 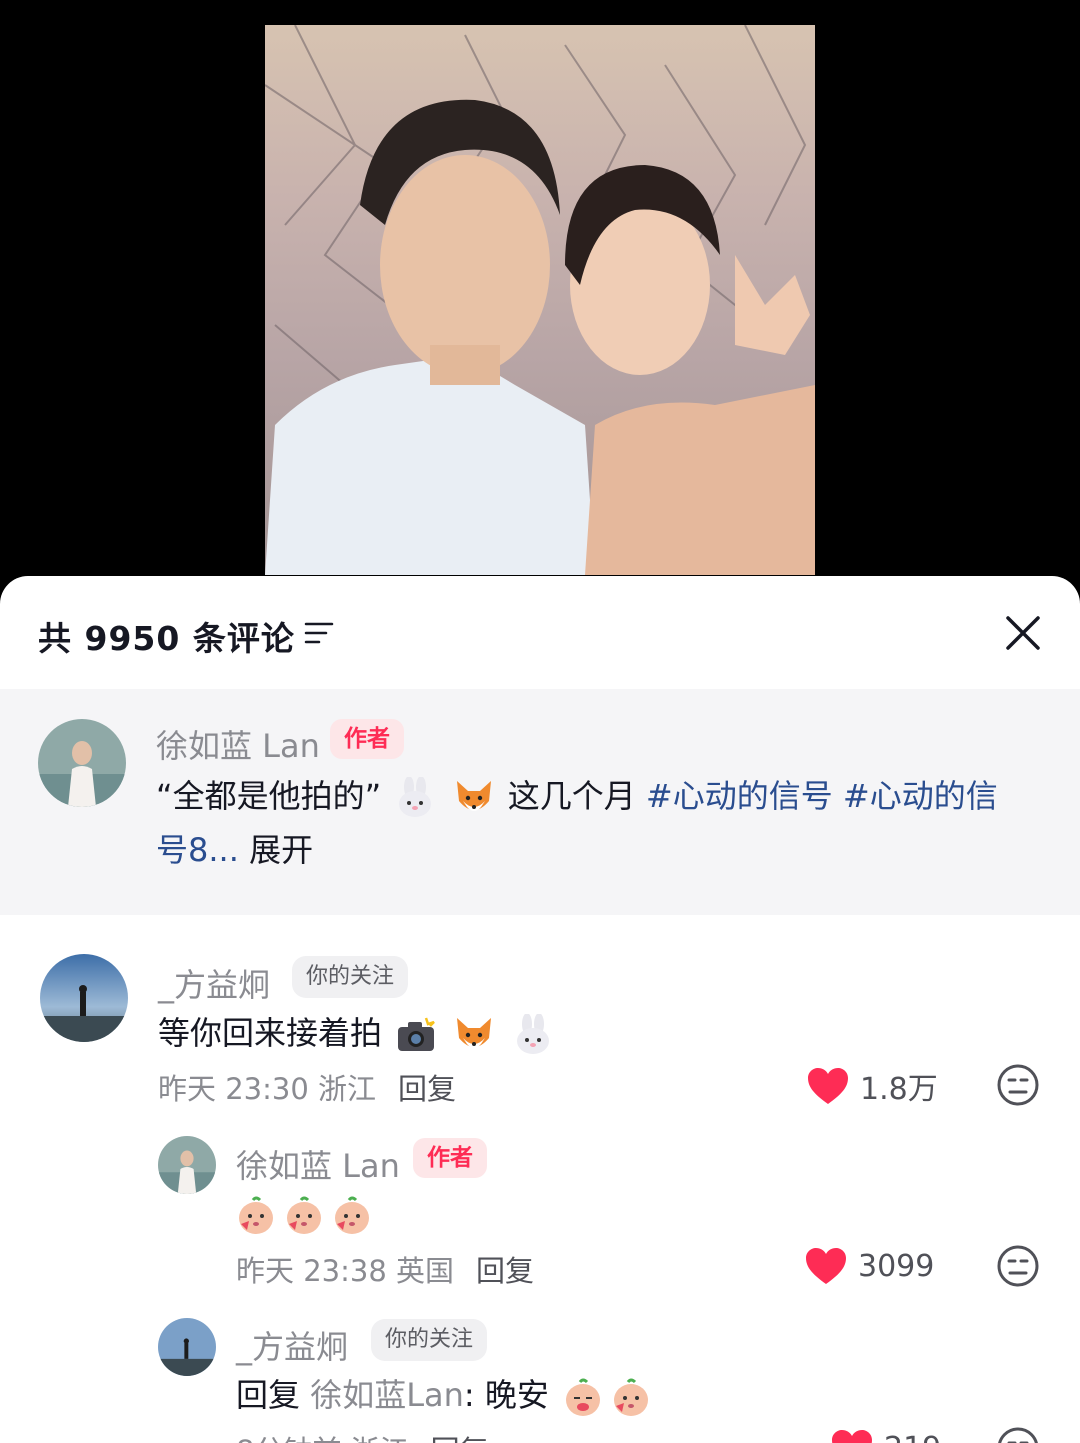 I want to click on comment-text: 等你回来接着拍, so click(x=357, y=1033).